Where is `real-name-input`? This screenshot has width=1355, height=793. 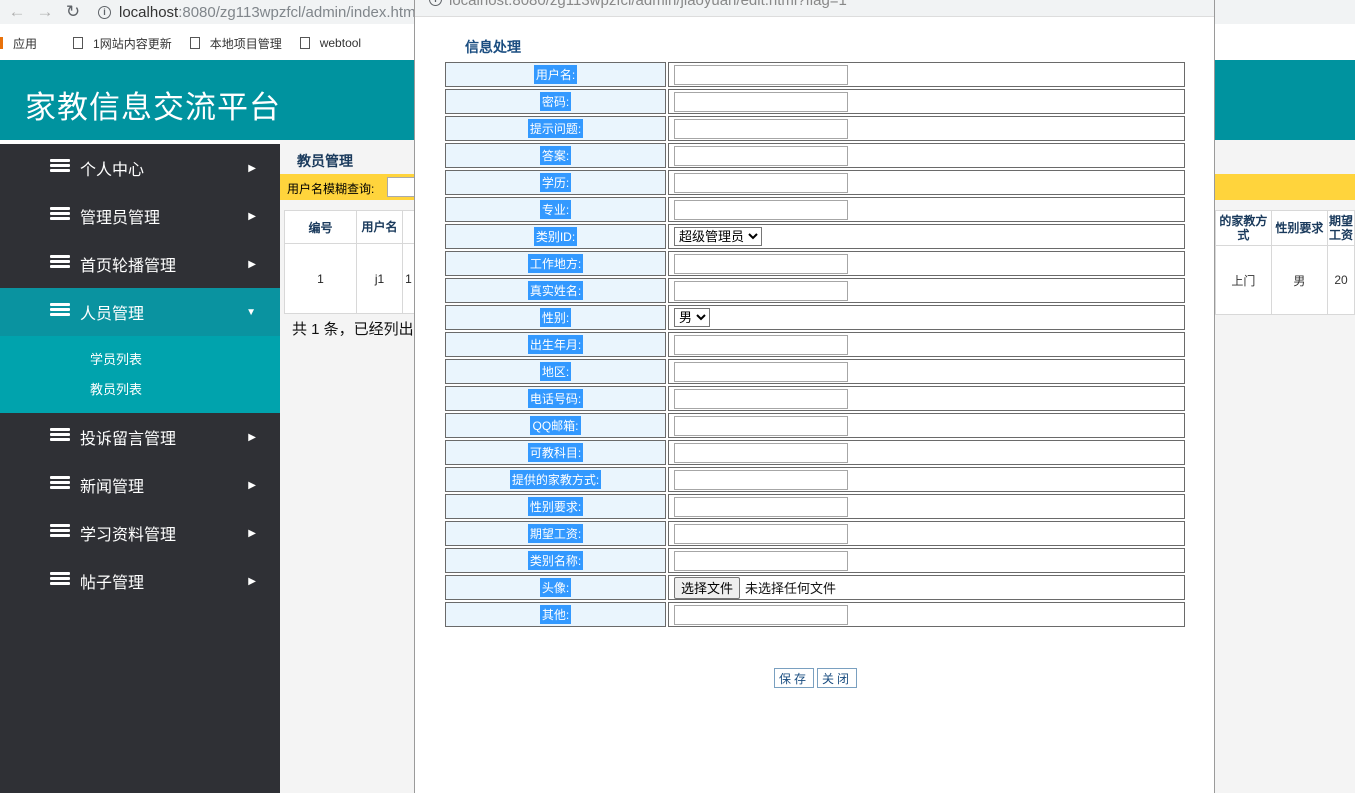 real-name-input is located at coordinates (761, 290).